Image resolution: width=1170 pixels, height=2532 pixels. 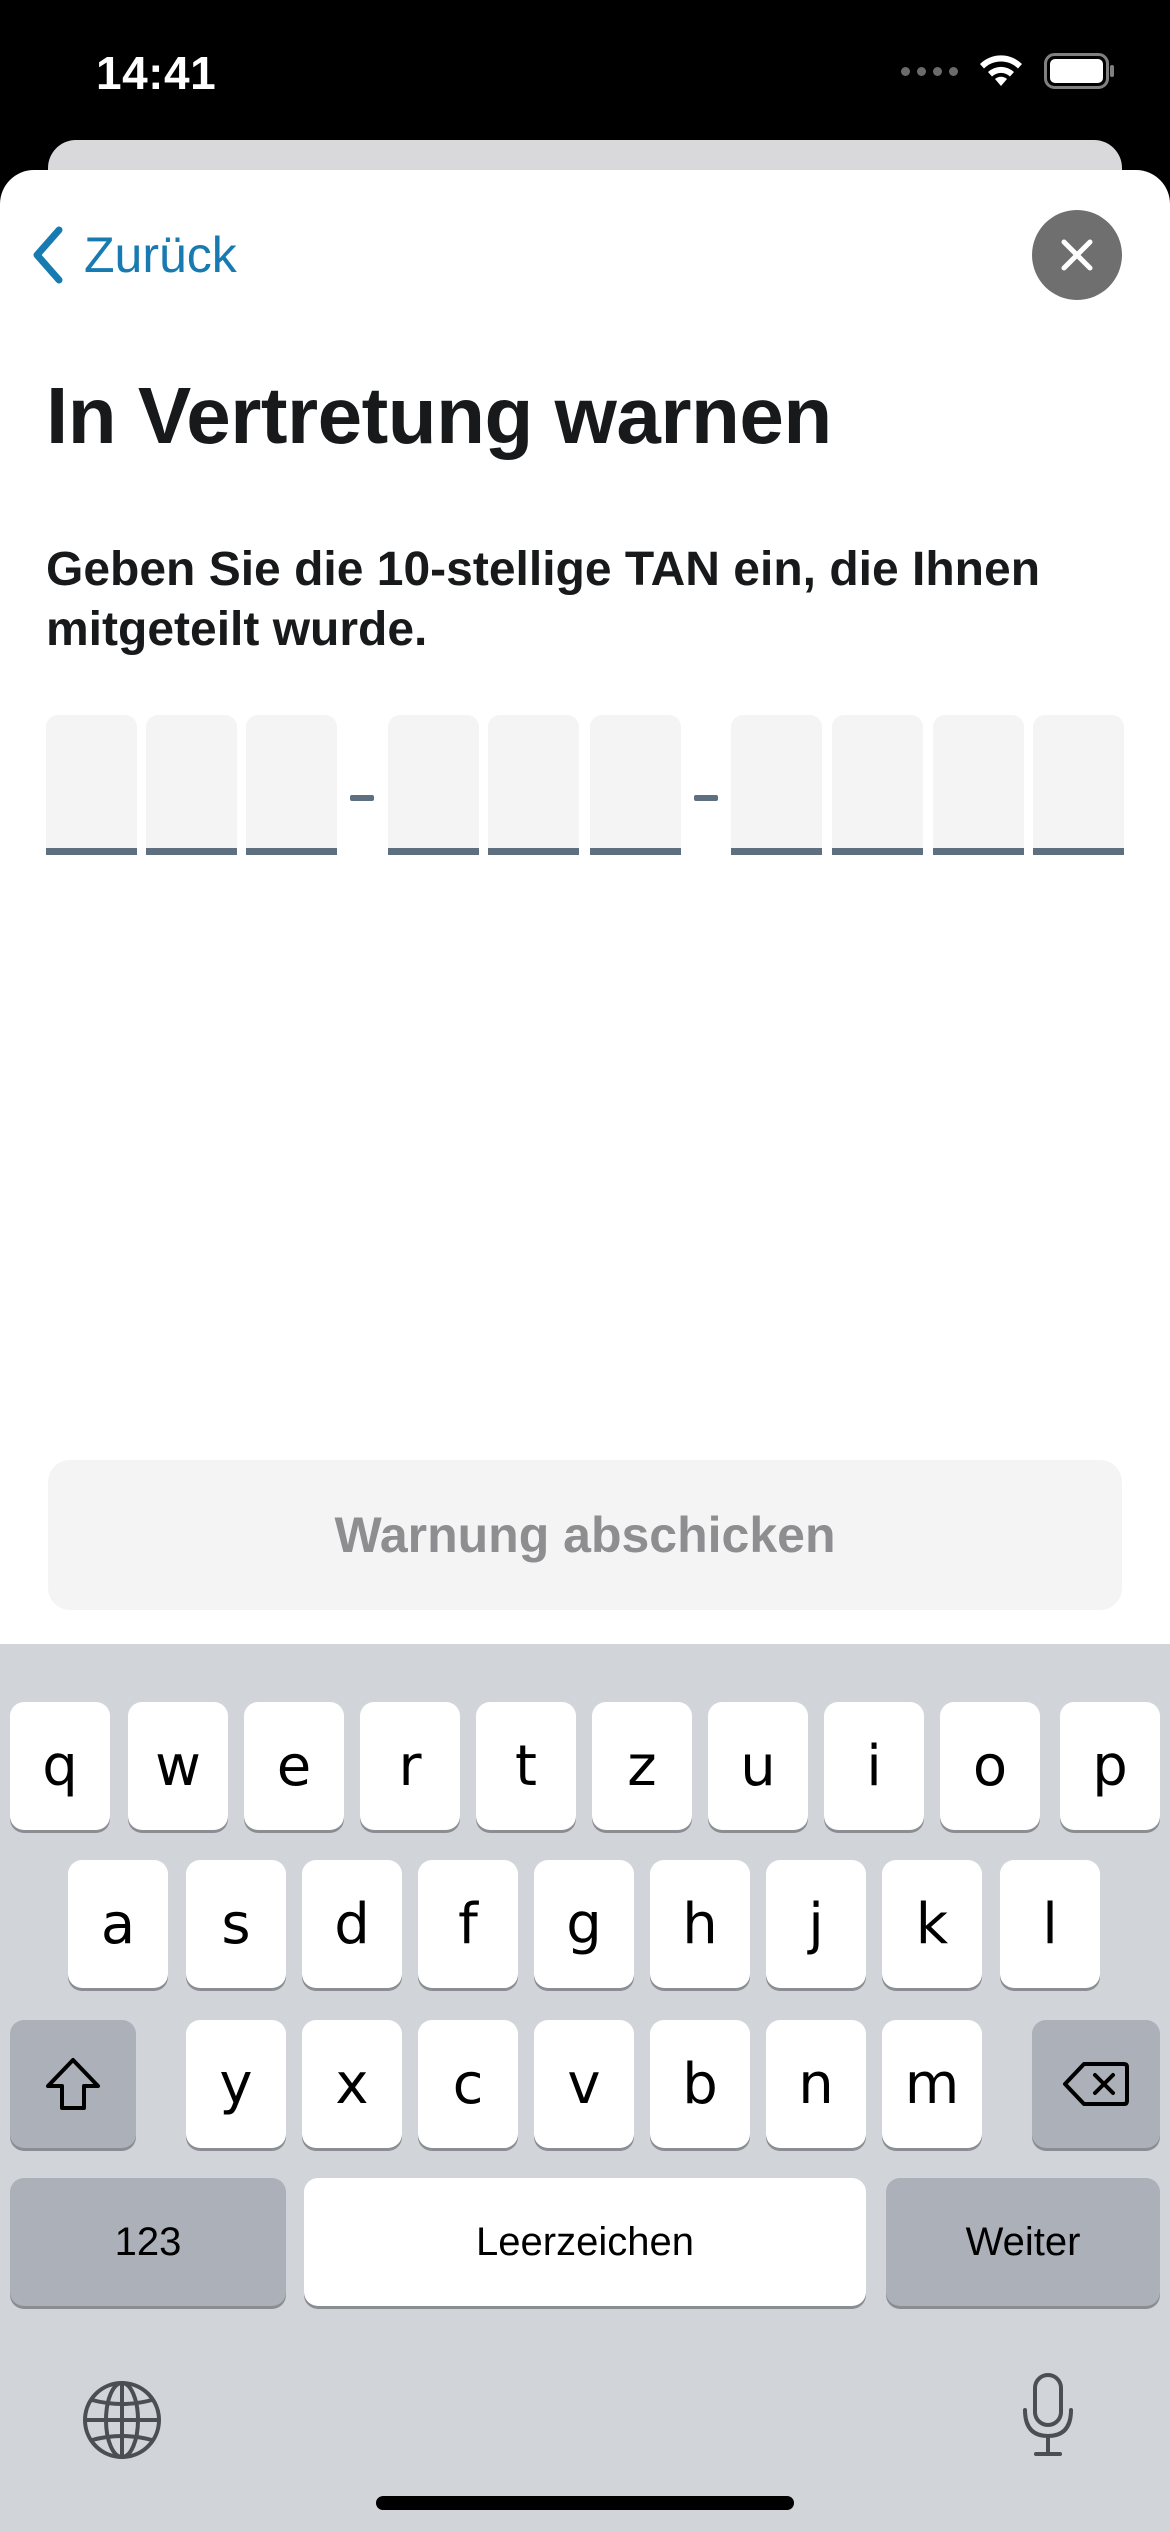 I want to click on key-n: n, so click(x=816, y=2084).